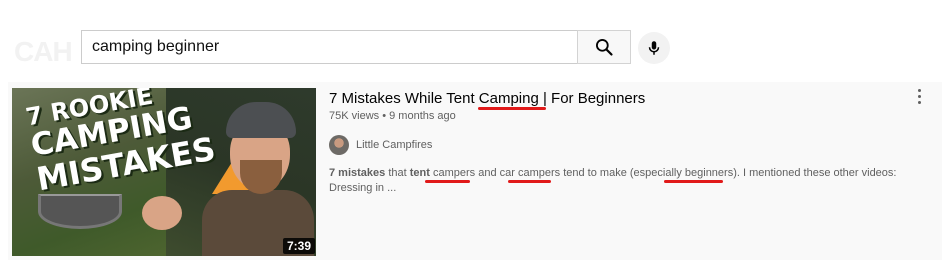 This screenshot has height=263, width=944. I want to click on microphone-icon, so click(654, 48).